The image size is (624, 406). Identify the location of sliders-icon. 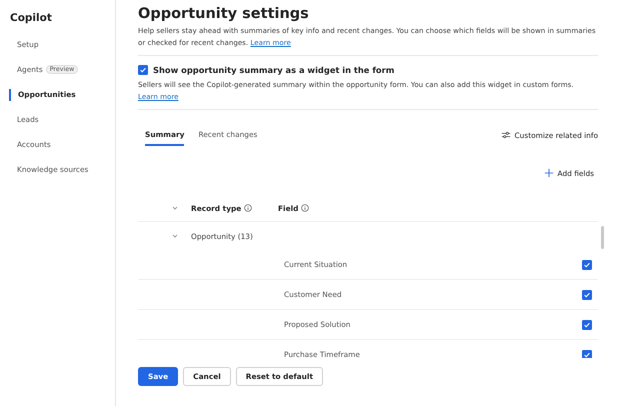
(505, 135).